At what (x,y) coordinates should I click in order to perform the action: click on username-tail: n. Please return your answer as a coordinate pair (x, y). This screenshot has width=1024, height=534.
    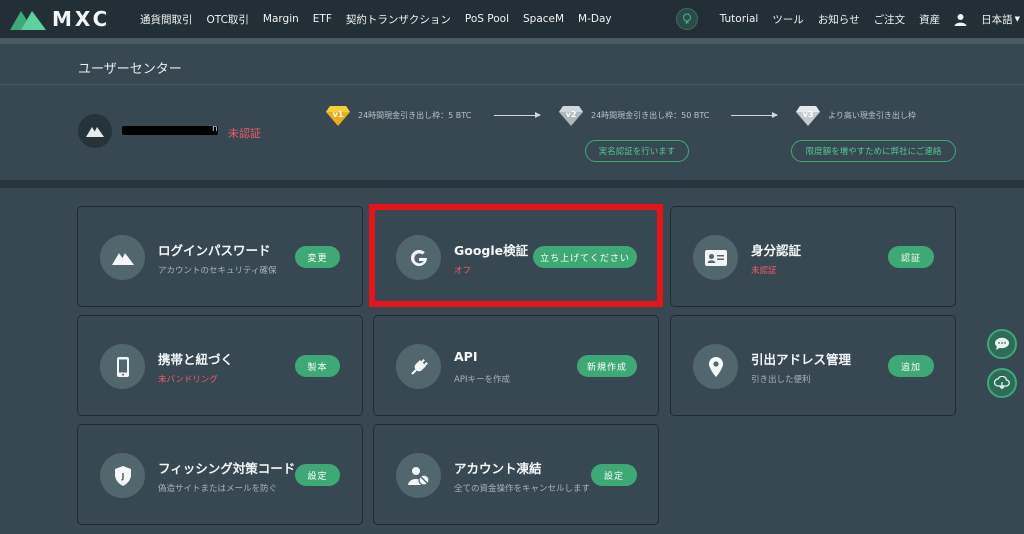
    Looking at the image, I should click on (215, 129).